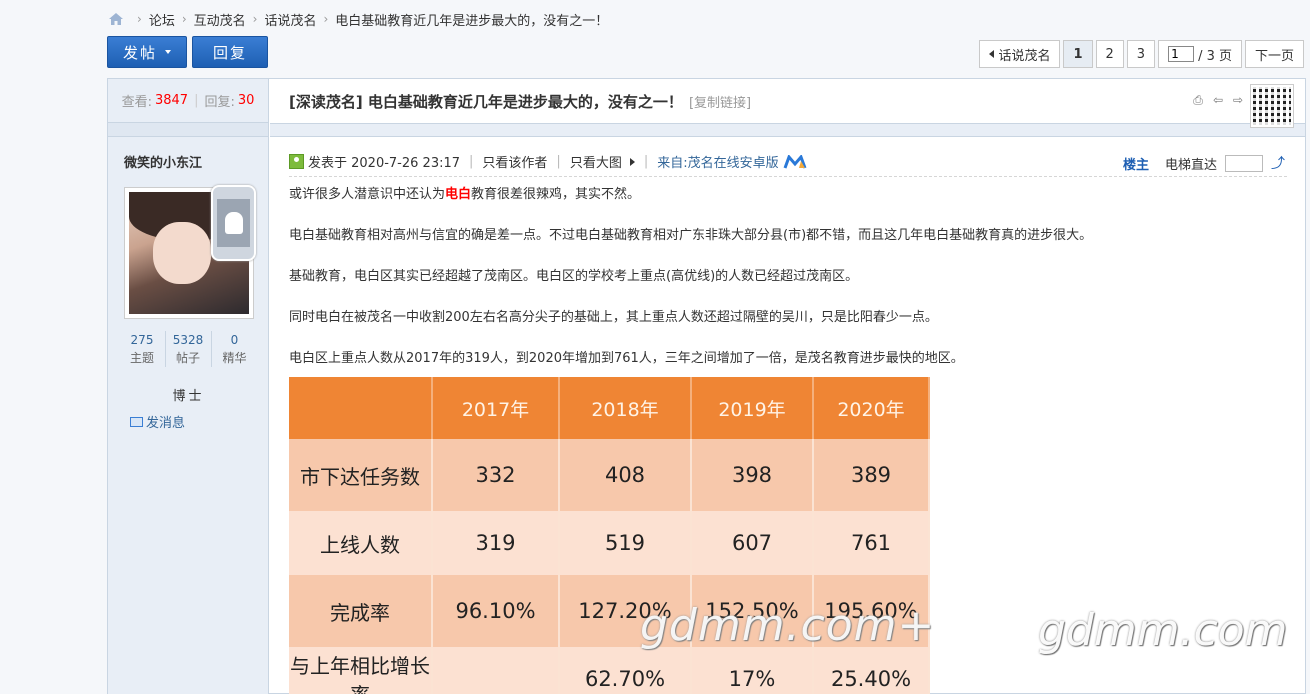  What do you see at coordinates (187, 358) in the screenshot?
I see `author-posts-label: 帖子` at bounding box center [187, 358].